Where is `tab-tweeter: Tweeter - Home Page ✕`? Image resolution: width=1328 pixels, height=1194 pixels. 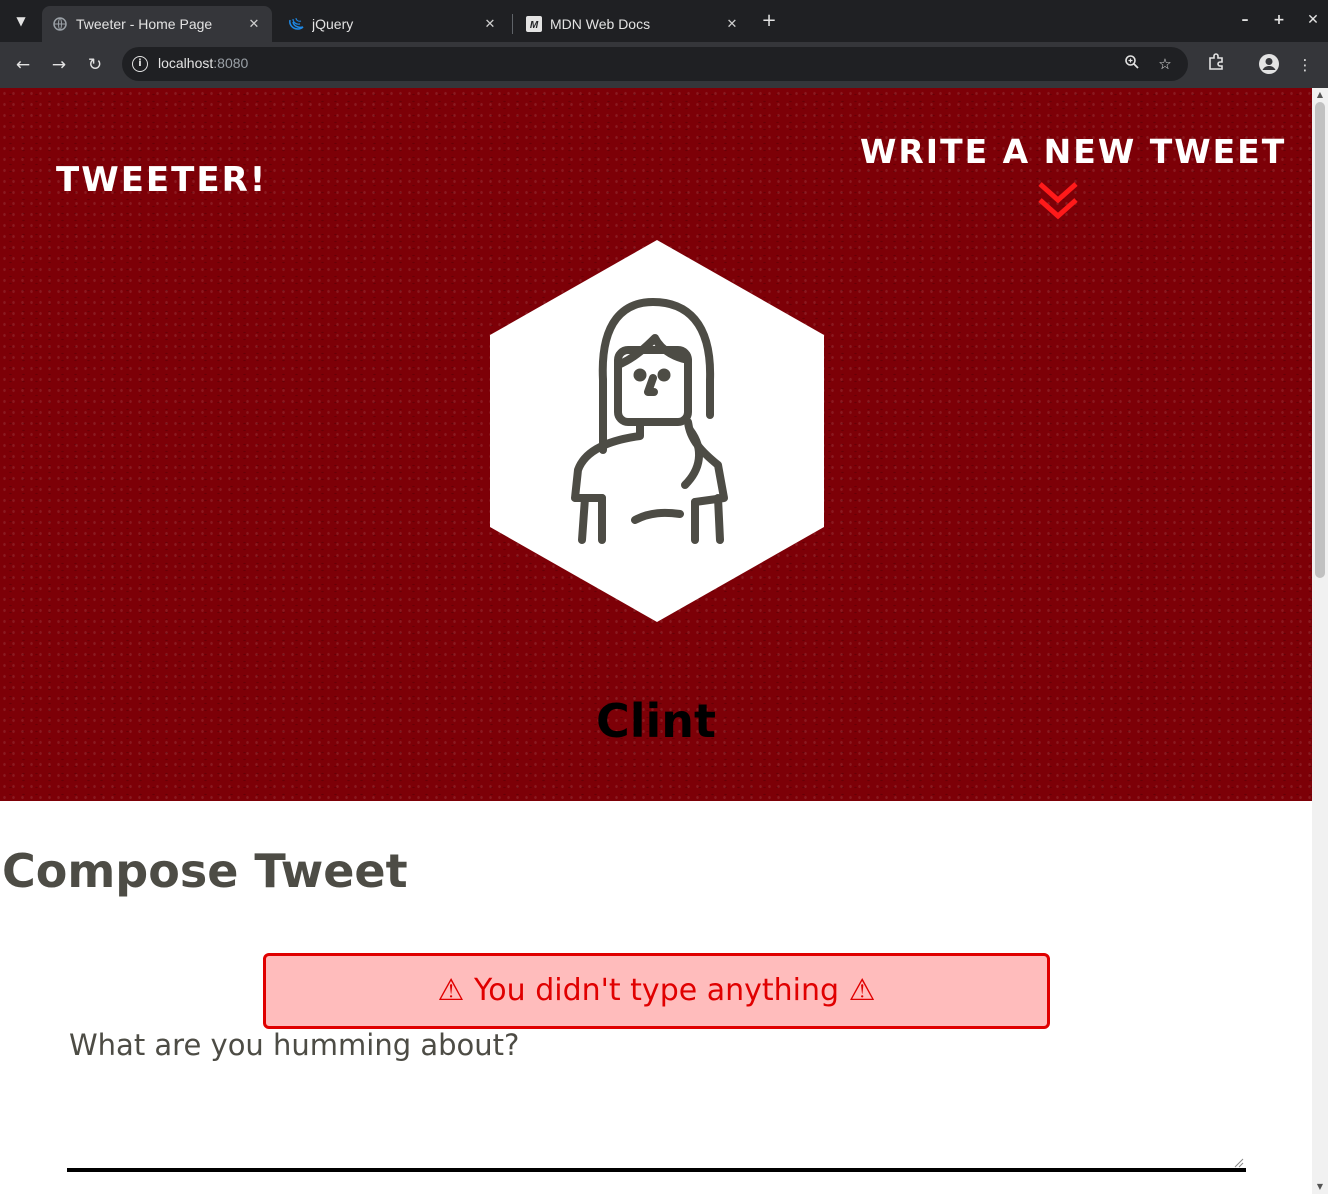 tab-tweeter: Tweeter - Home Page ✕ is located at coordinates (157, 24).